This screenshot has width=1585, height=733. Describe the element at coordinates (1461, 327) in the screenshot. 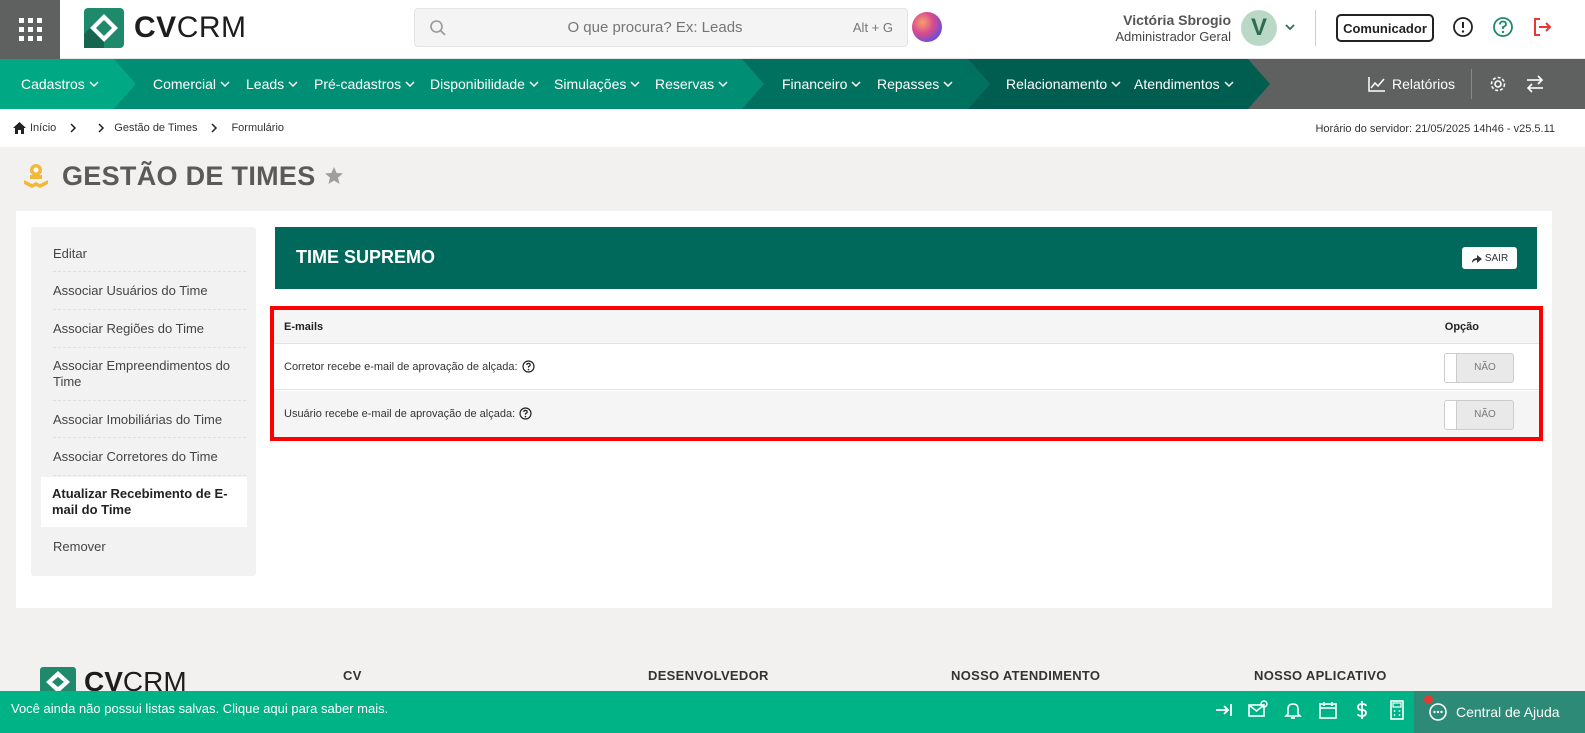

I see `column-header-opcao: Opção` at that location.